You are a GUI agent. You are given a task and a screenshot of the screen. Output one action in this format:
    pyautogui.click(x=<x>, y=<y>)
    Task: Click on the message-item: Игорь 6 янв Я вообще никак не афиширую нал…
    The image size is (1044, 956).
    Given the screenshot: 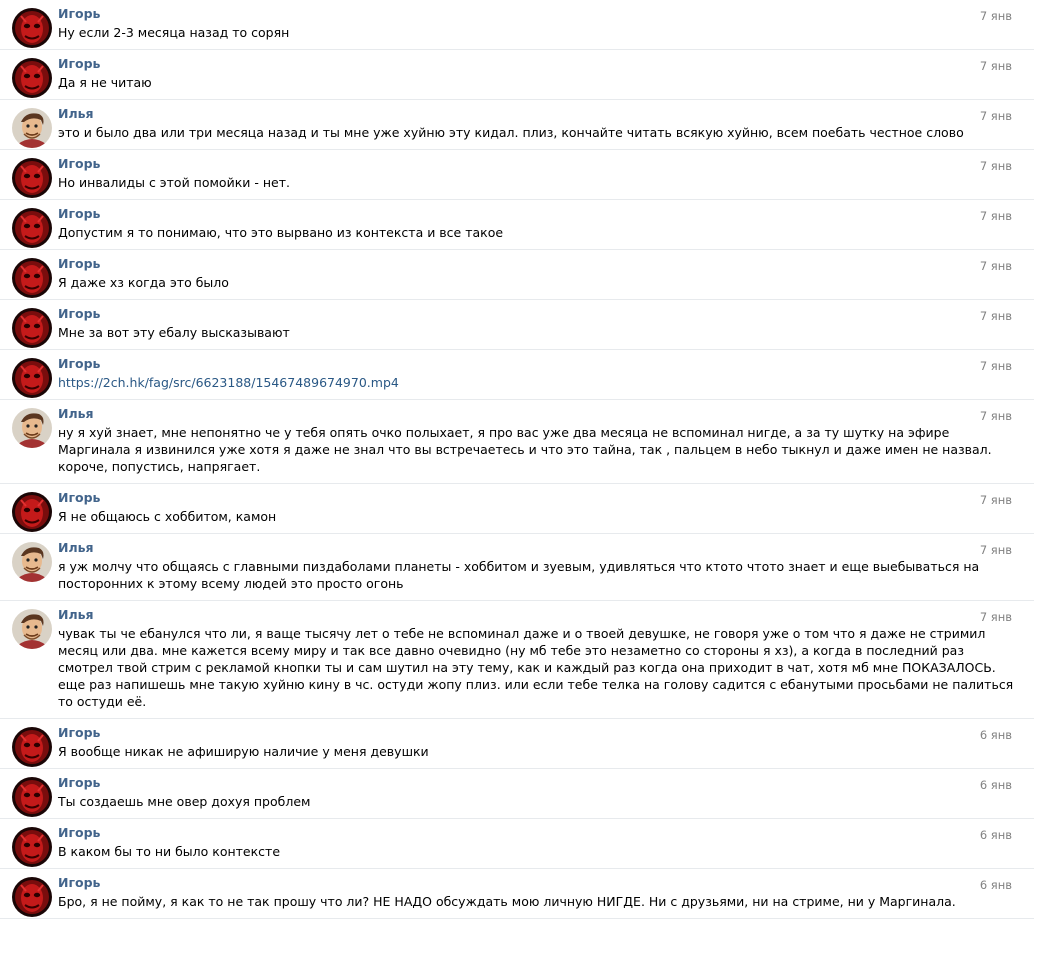 What is the action you would take?
    pyautogui.click(x=517, y=744)
    